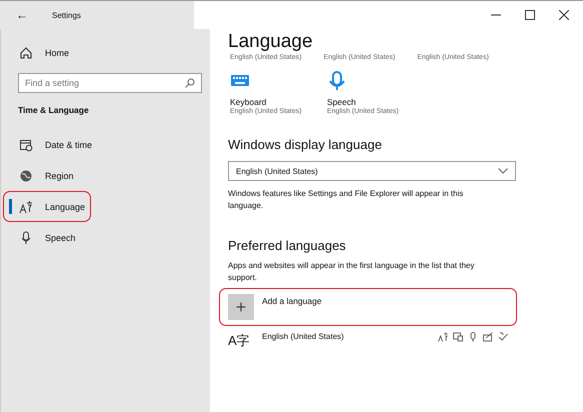 The width and height of the screenshot is (583, 412). What do you see at coordinates (239, 341) in the screenshot?
I see `language-glyph: A字` at bounding box center [239, 341].